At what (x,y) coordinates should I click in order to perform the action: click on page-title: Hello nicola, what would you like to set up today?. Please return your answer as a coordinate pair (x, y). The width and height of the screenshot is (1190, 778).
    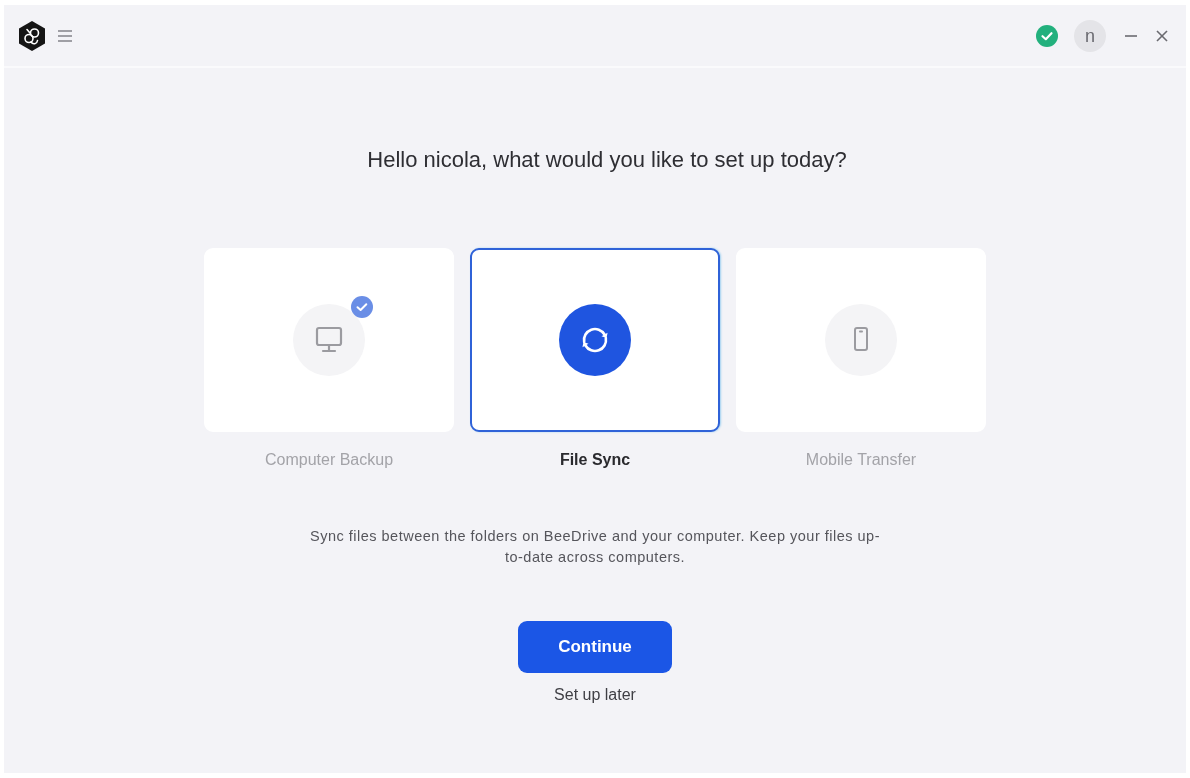
    Looking at the image, I should click on (606, 160).